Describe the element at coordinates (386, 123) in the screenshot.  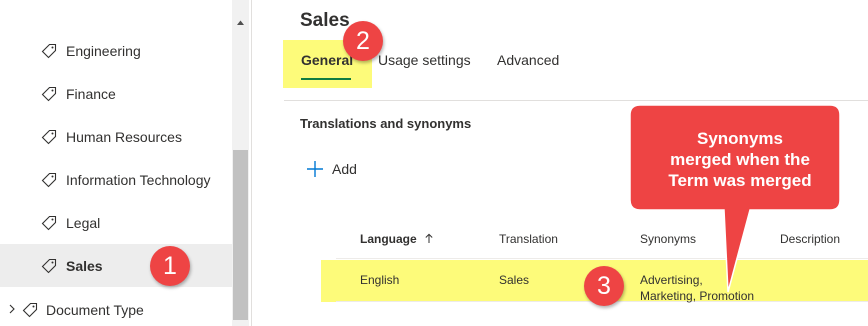
I see `section-title: Translations and synonyms` at that location.